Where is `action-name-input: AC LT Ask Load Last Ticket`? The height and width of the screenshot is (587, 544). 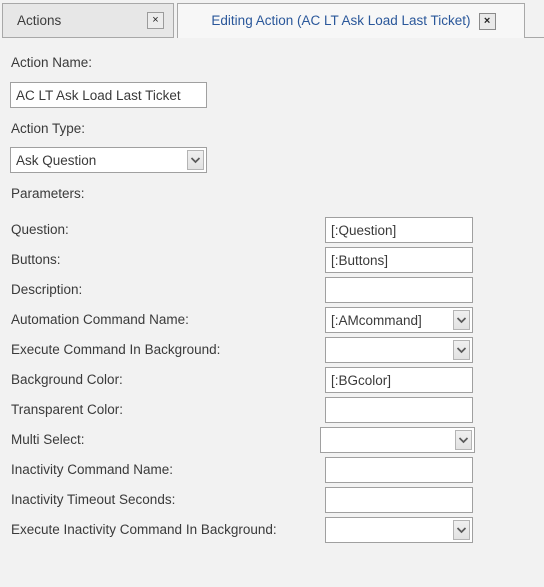
action-name-input: AC LT Ask Load Last Ticket is located at coordinates (108, 95).